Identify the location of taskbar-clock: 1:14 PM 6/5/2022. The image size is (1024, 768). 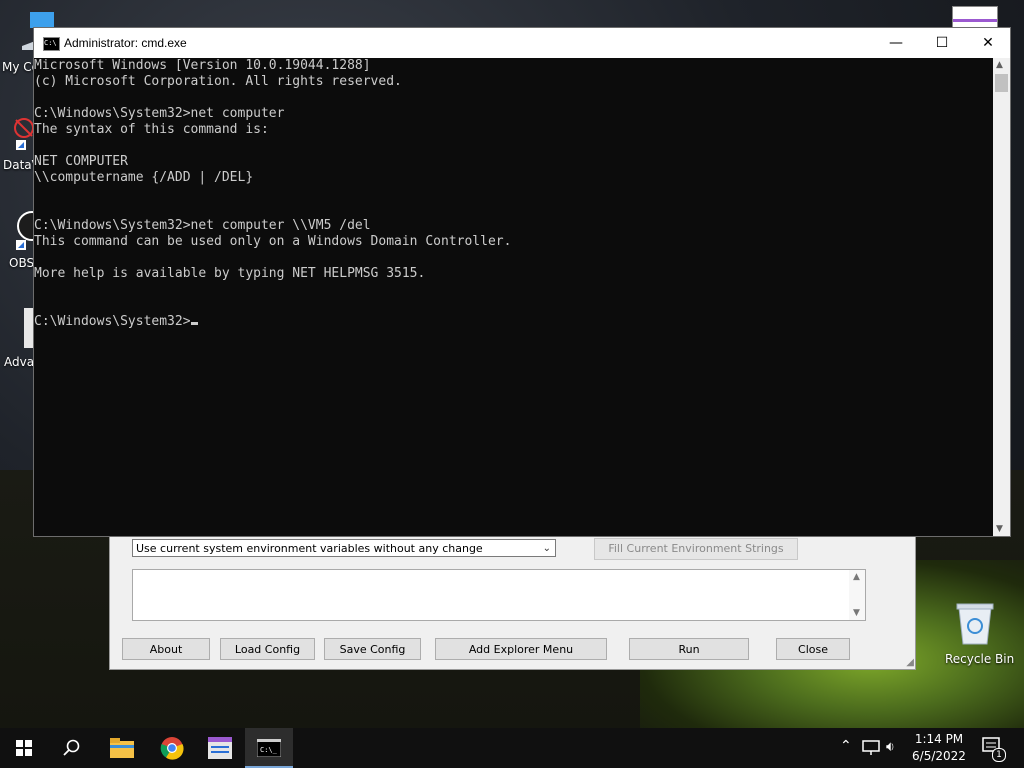
(939, 748).